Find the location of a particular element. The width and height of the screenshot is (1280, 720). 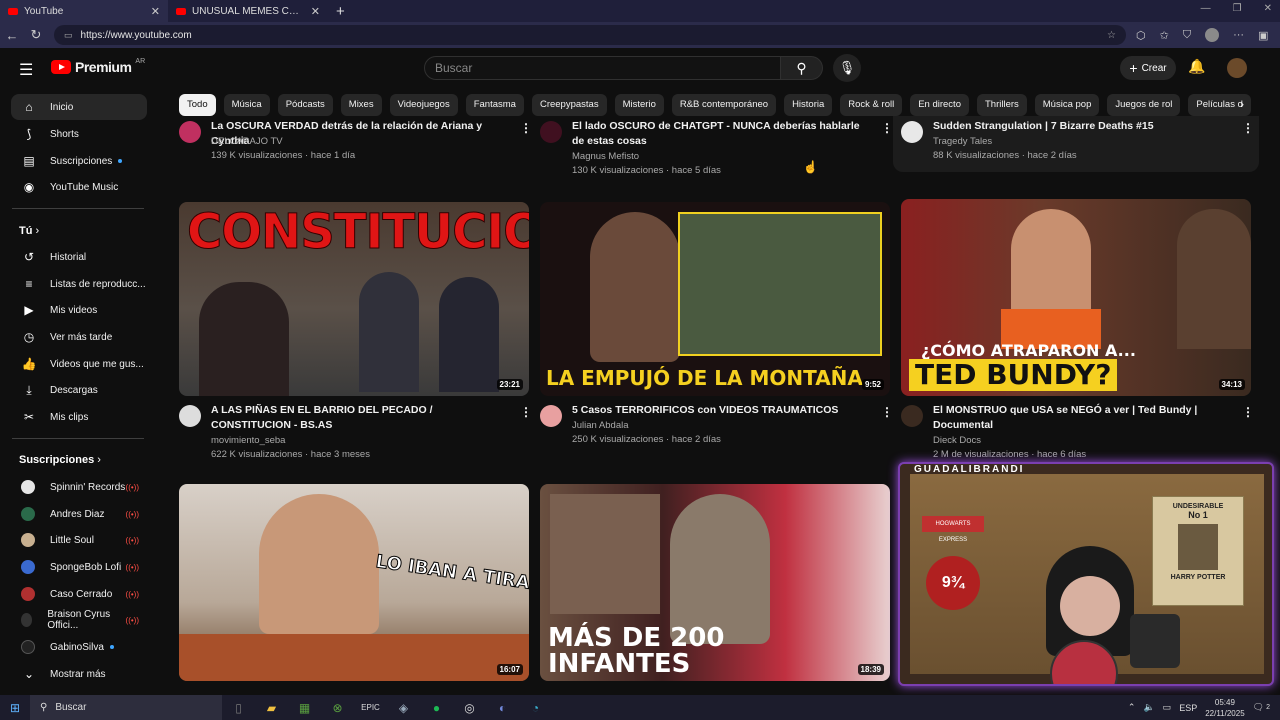

back-icon: ← is located at coordinates (12, 35).